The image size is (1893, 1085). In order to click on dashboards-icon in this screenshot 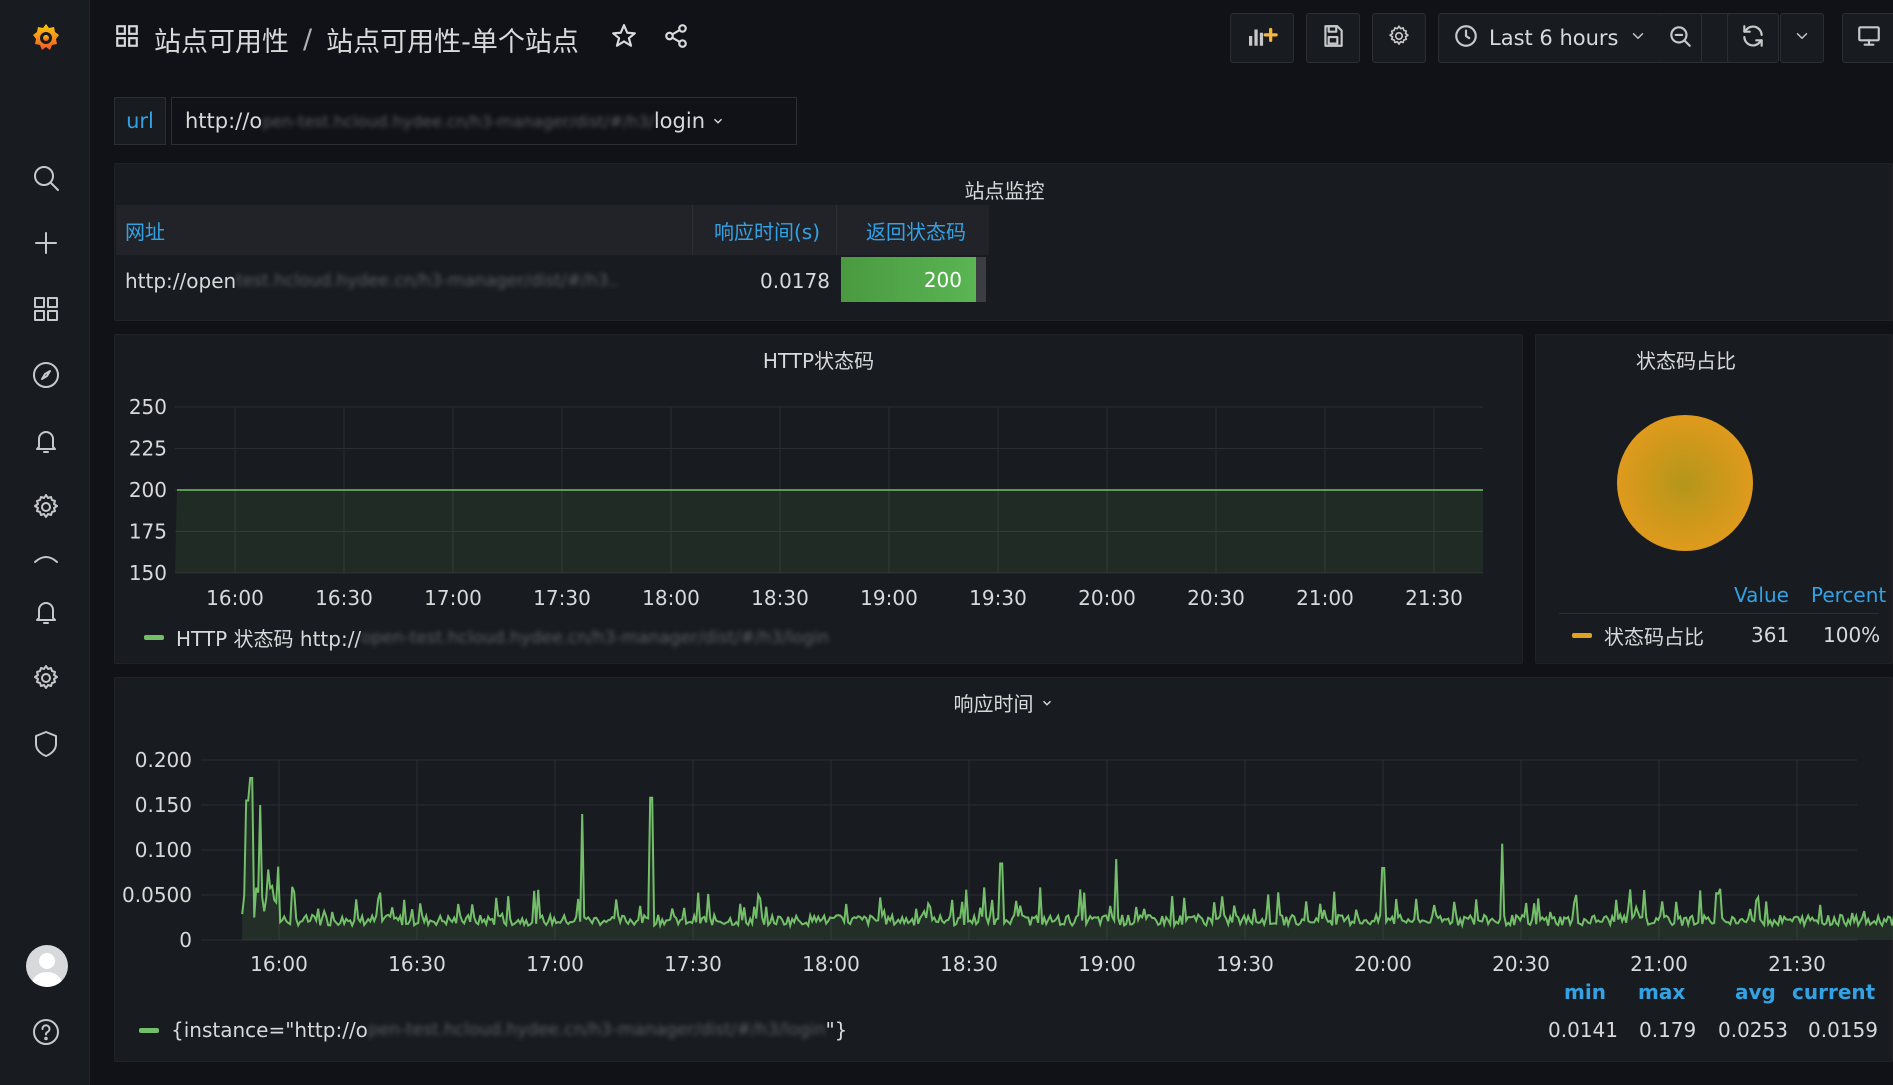, I will do `click(46, 309)`.